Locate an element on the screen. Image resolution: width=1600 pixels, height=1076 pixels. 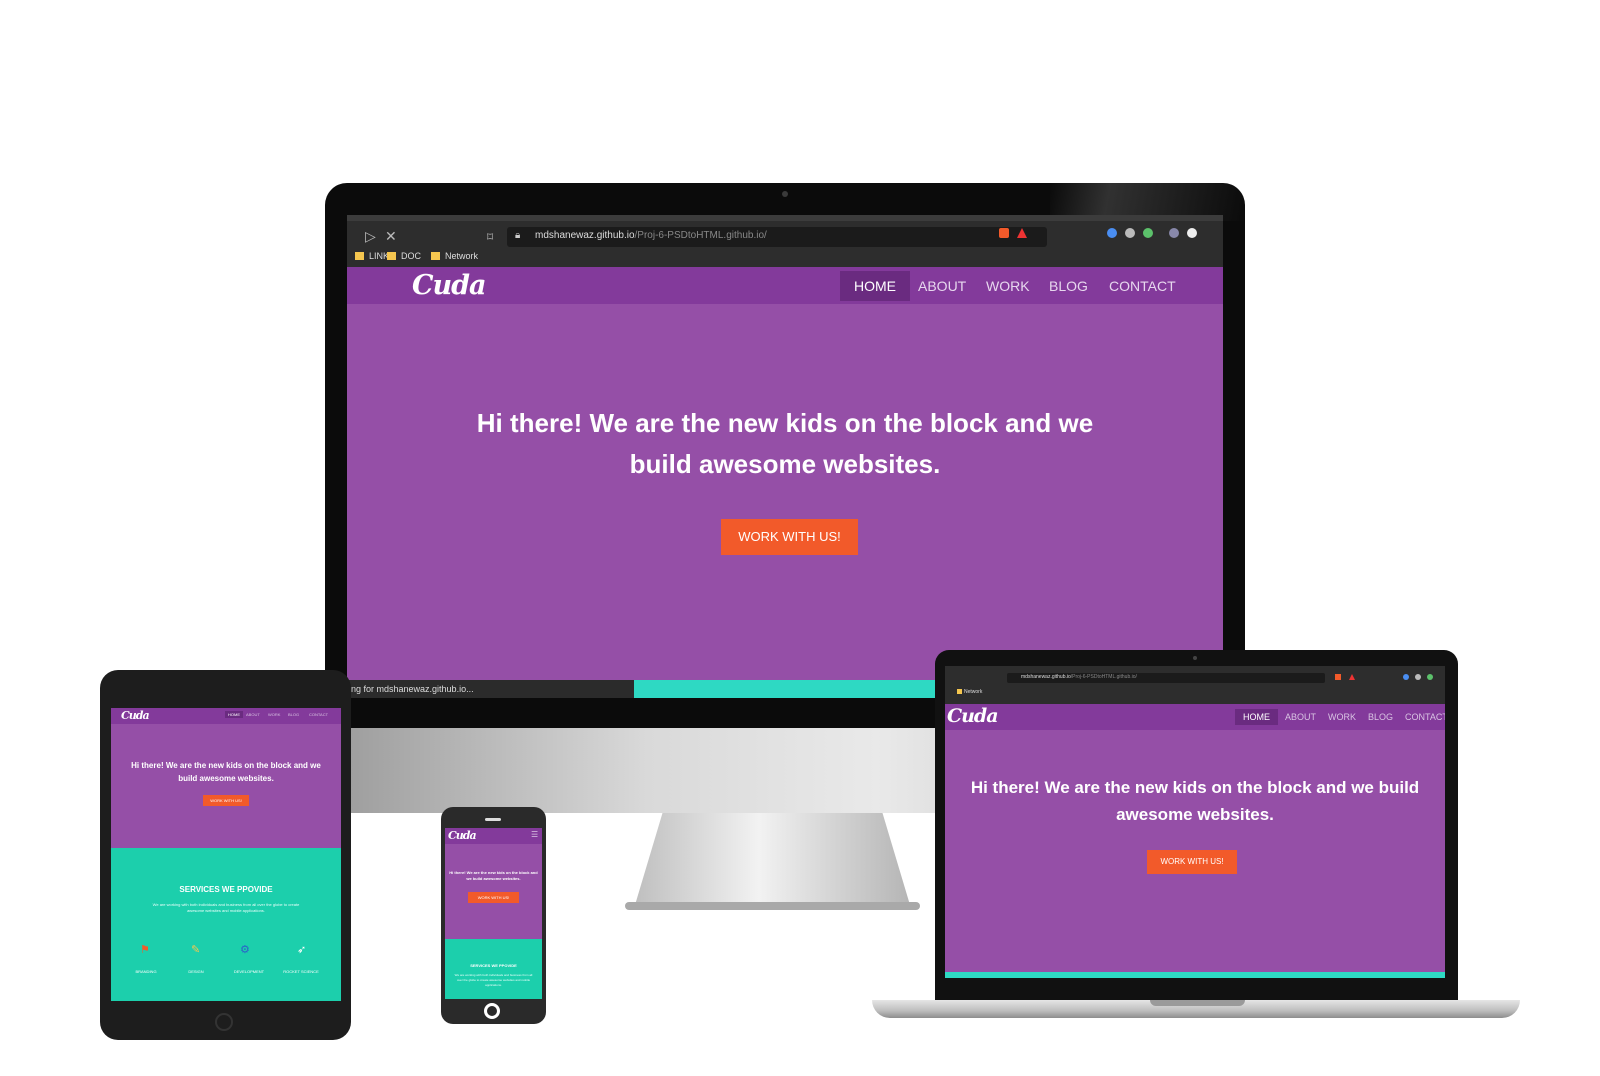
nav-about: ABOUT is located at coordinates (942, 286).